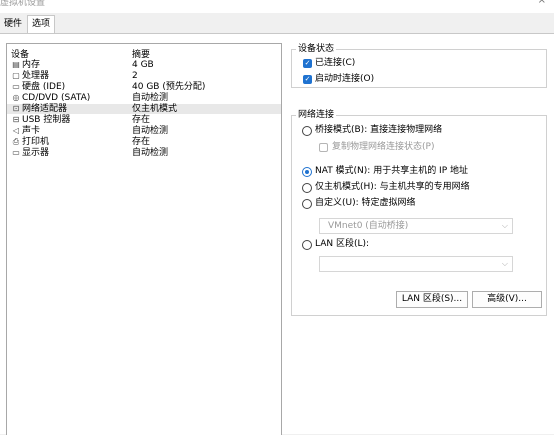 This screenshot has height=435, width=554. I want to click on device-name: CD/DVD (SATA), so click(56, 98).